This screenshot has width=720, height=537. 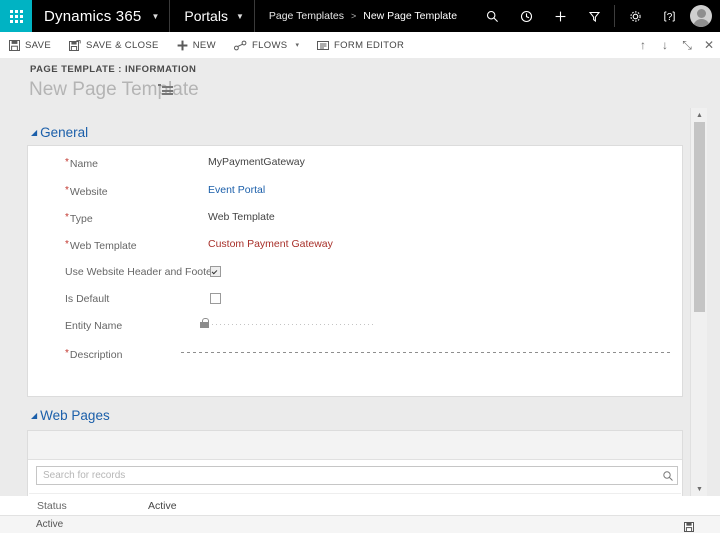 What do you see at coordinates (256, 162) in the screenshot?
I see `field-value-name: MyPaymentGateway` at bounding box center [256, 162].